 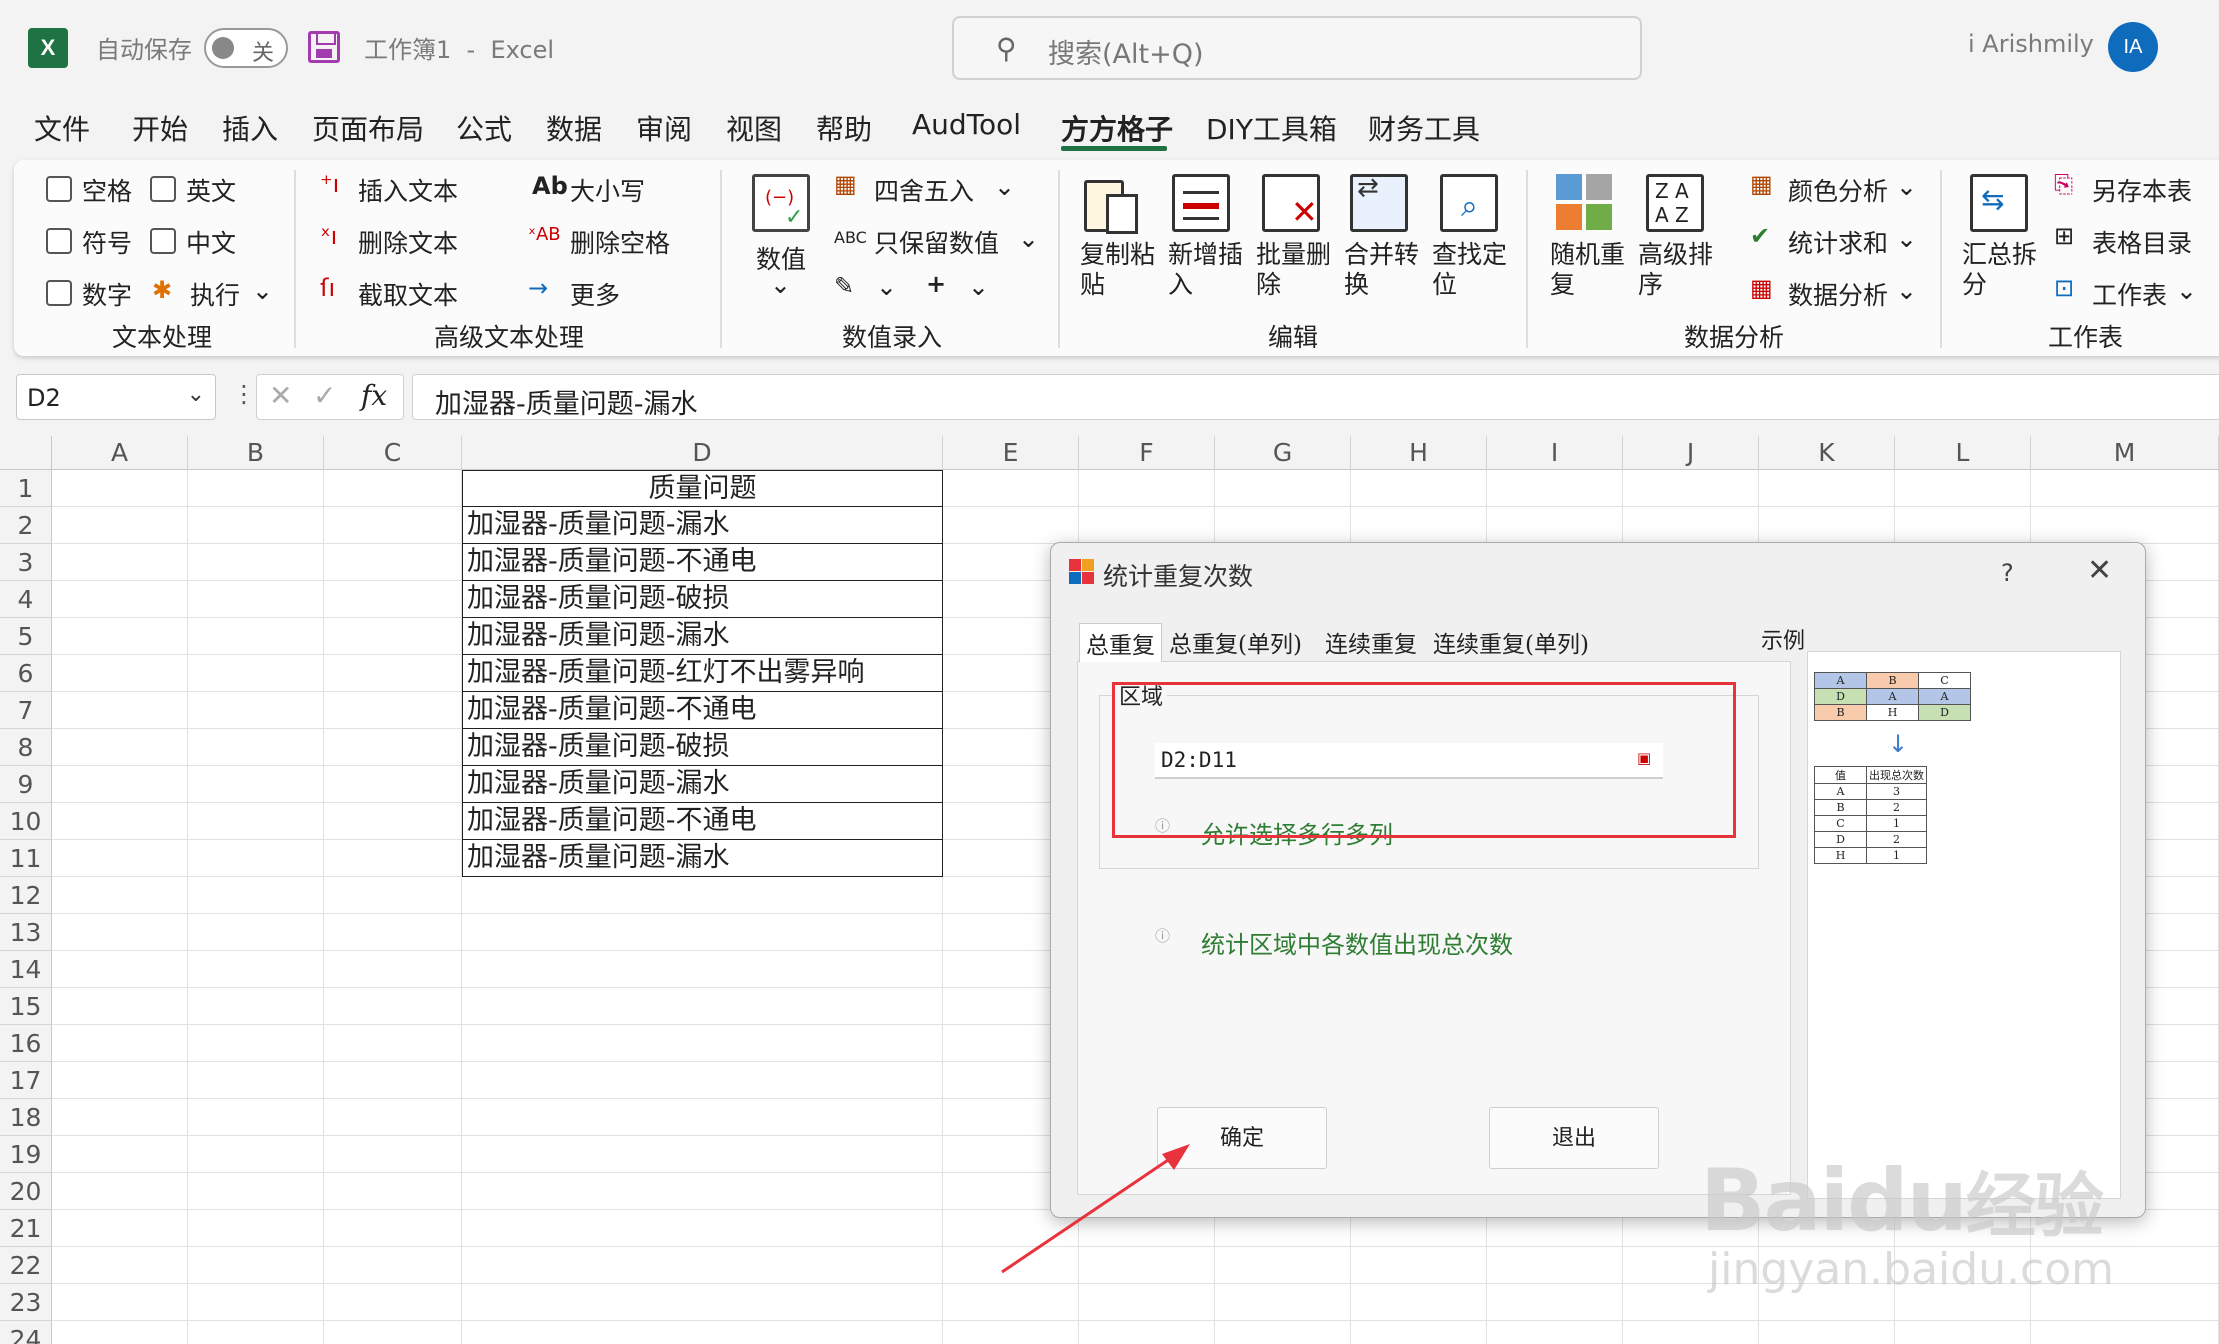 What do you see at coordinates (2099, 570) in the screenshot?
I see `close-icon: ✕` at bounding box center [2099, 570].